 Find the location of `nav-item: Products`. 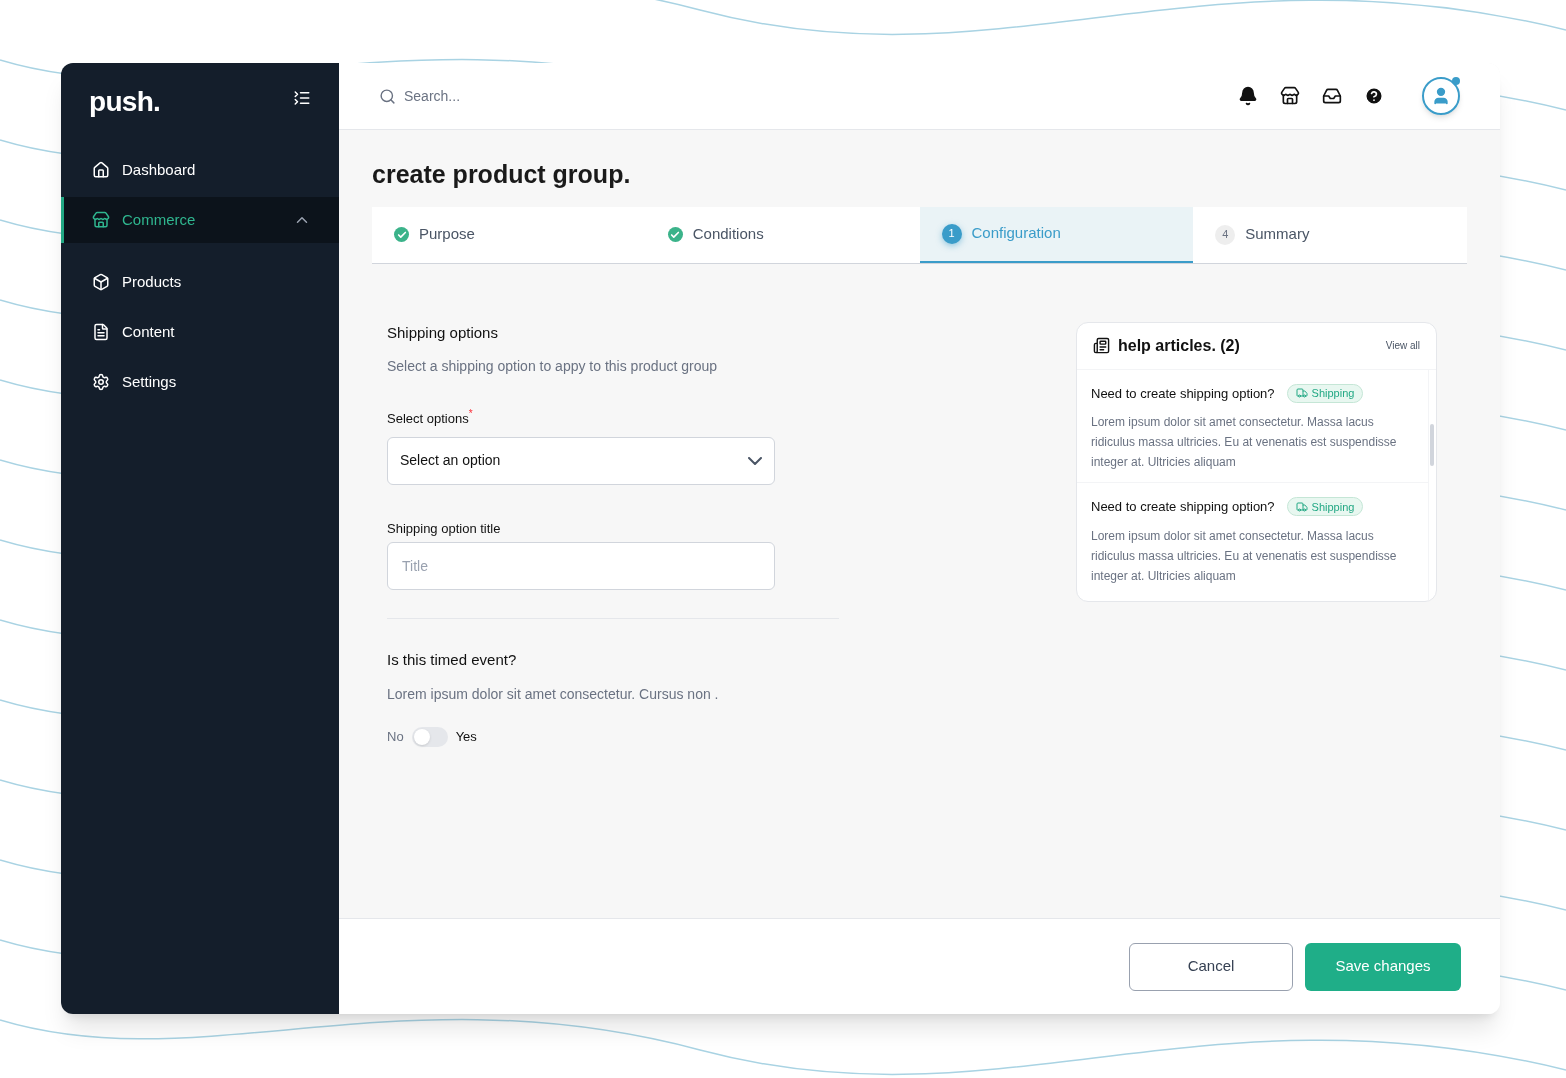

nav-item: Products is located at coordinates (200, 282).